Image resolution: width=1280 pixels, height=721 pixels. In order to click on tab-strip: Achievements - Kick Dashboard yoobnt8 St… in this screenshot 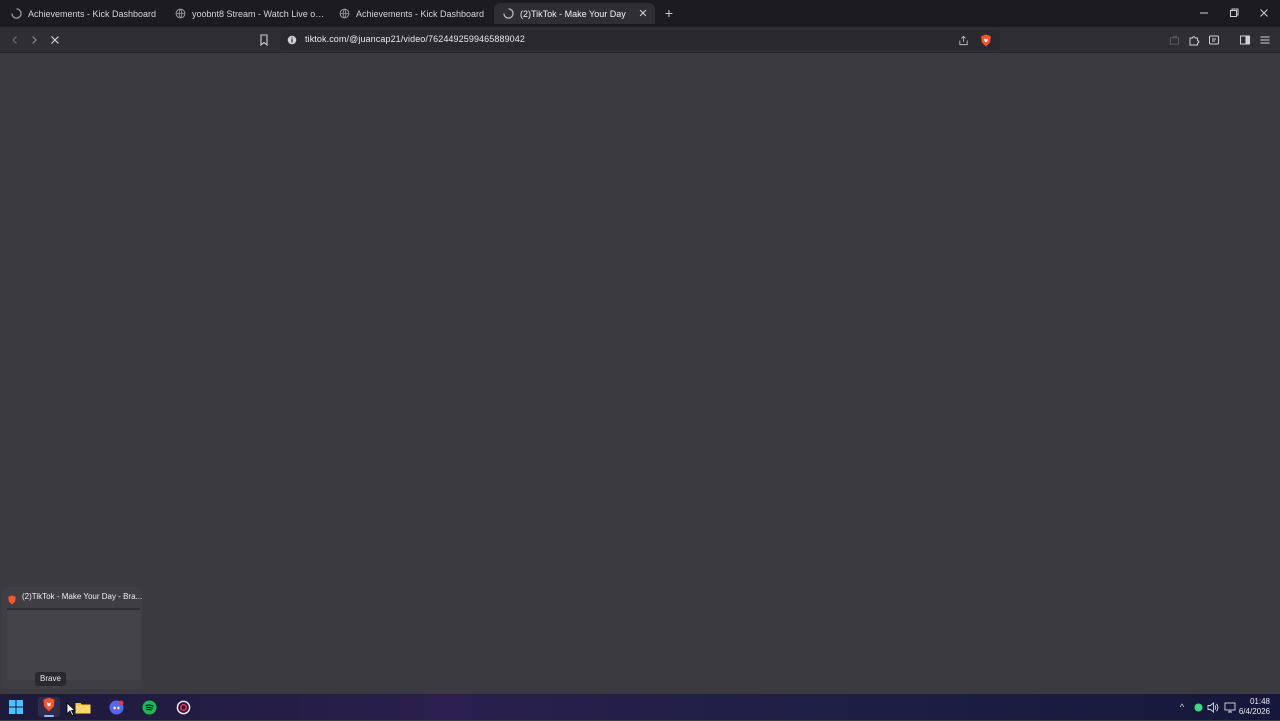, I will do `click(640, 13)`.